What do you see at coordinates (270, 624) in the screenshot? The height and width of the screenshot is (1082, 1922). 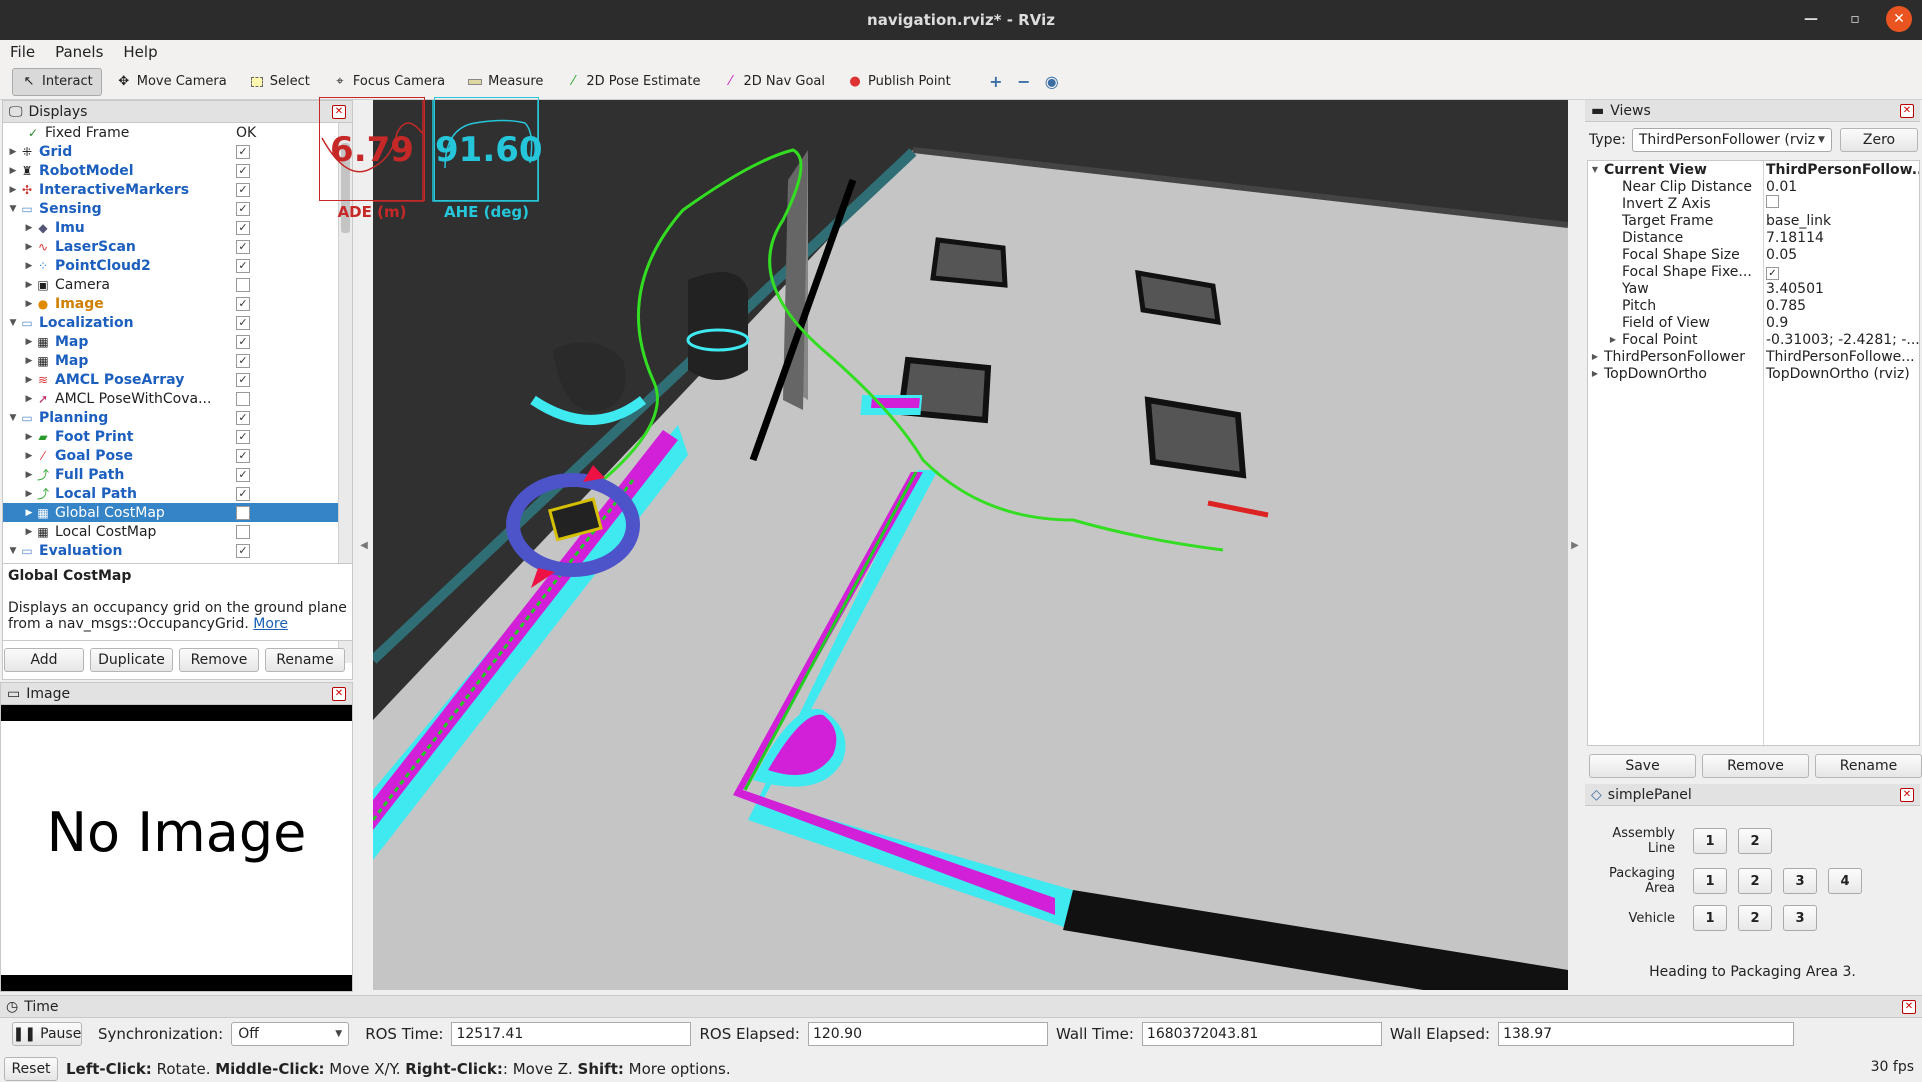 I see `more-link: More` at bounding box center [270, 624].